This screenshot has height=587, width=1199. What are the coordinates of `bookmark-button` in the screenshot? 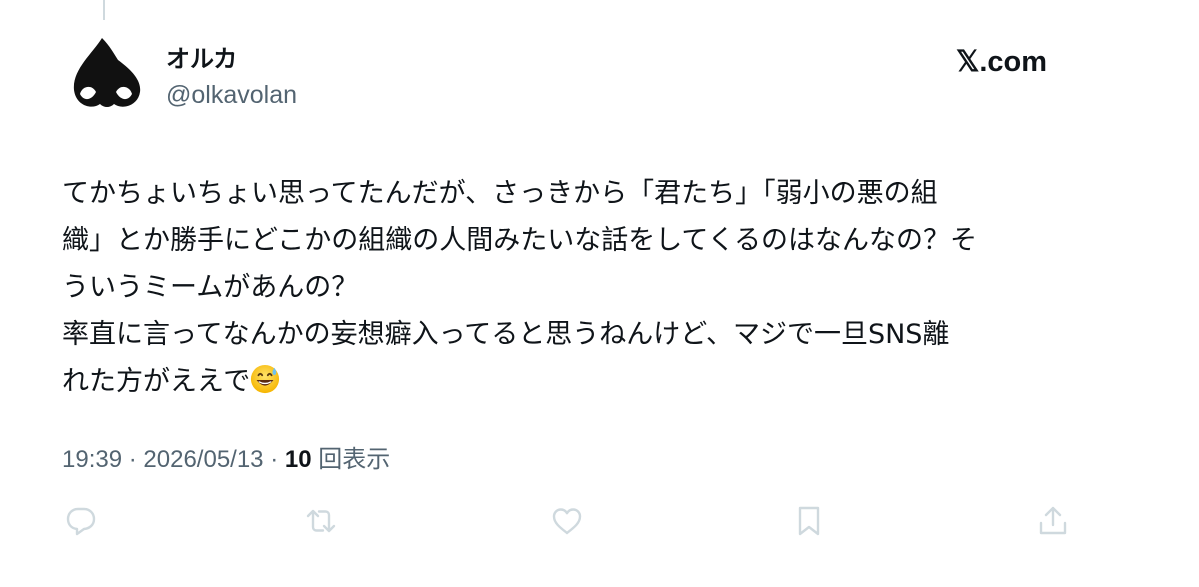 It's located at (809, 521).